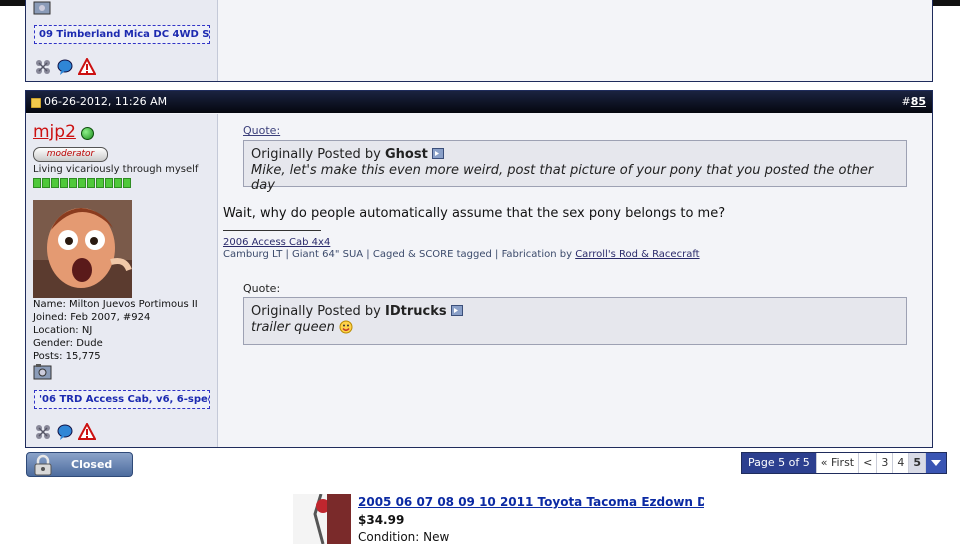 The width and height of the screenshot is (960, 544). Describe the element at coordinates (346, 327) in the screenshot. I see `smiley-icon` at that location.